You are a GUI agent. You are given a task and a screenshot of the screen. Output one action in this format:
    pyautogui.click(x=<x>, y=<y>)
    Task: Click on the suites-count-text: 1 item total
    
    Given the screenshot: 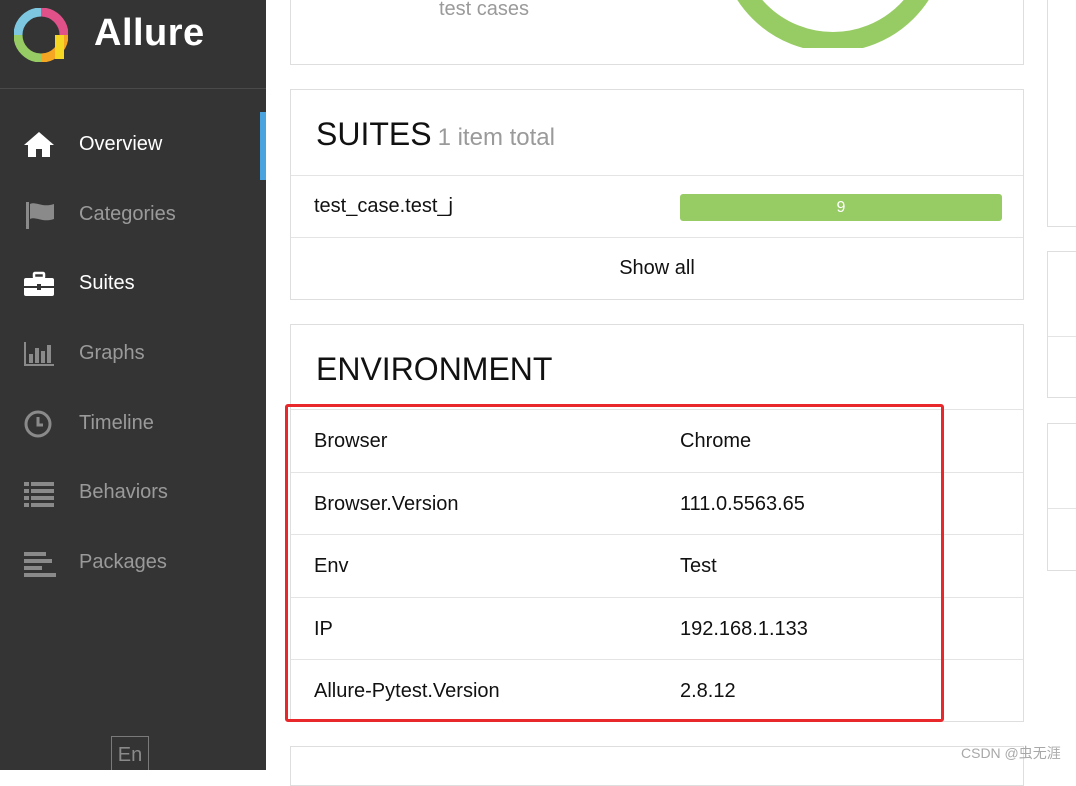 What is the action you would take?
    pyautogui.click(x=496, y=137)
    